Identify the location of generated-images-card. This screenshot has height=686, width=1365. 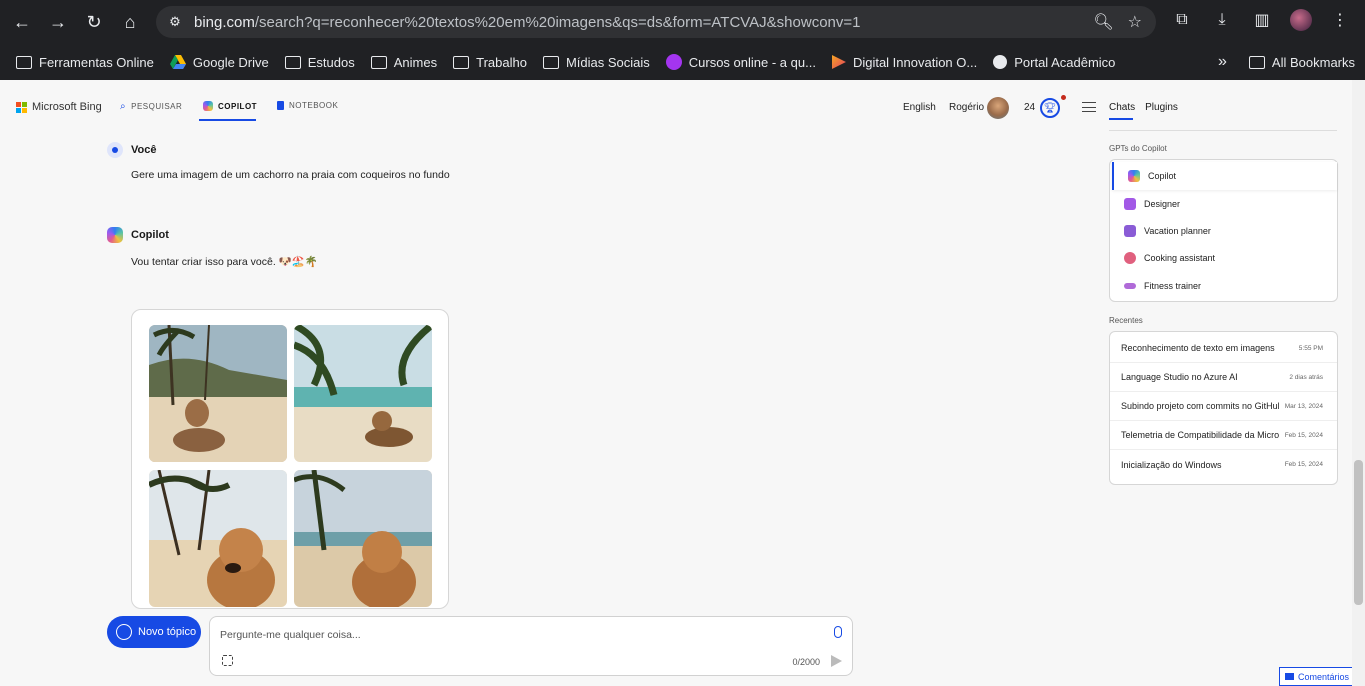
(290, 459).